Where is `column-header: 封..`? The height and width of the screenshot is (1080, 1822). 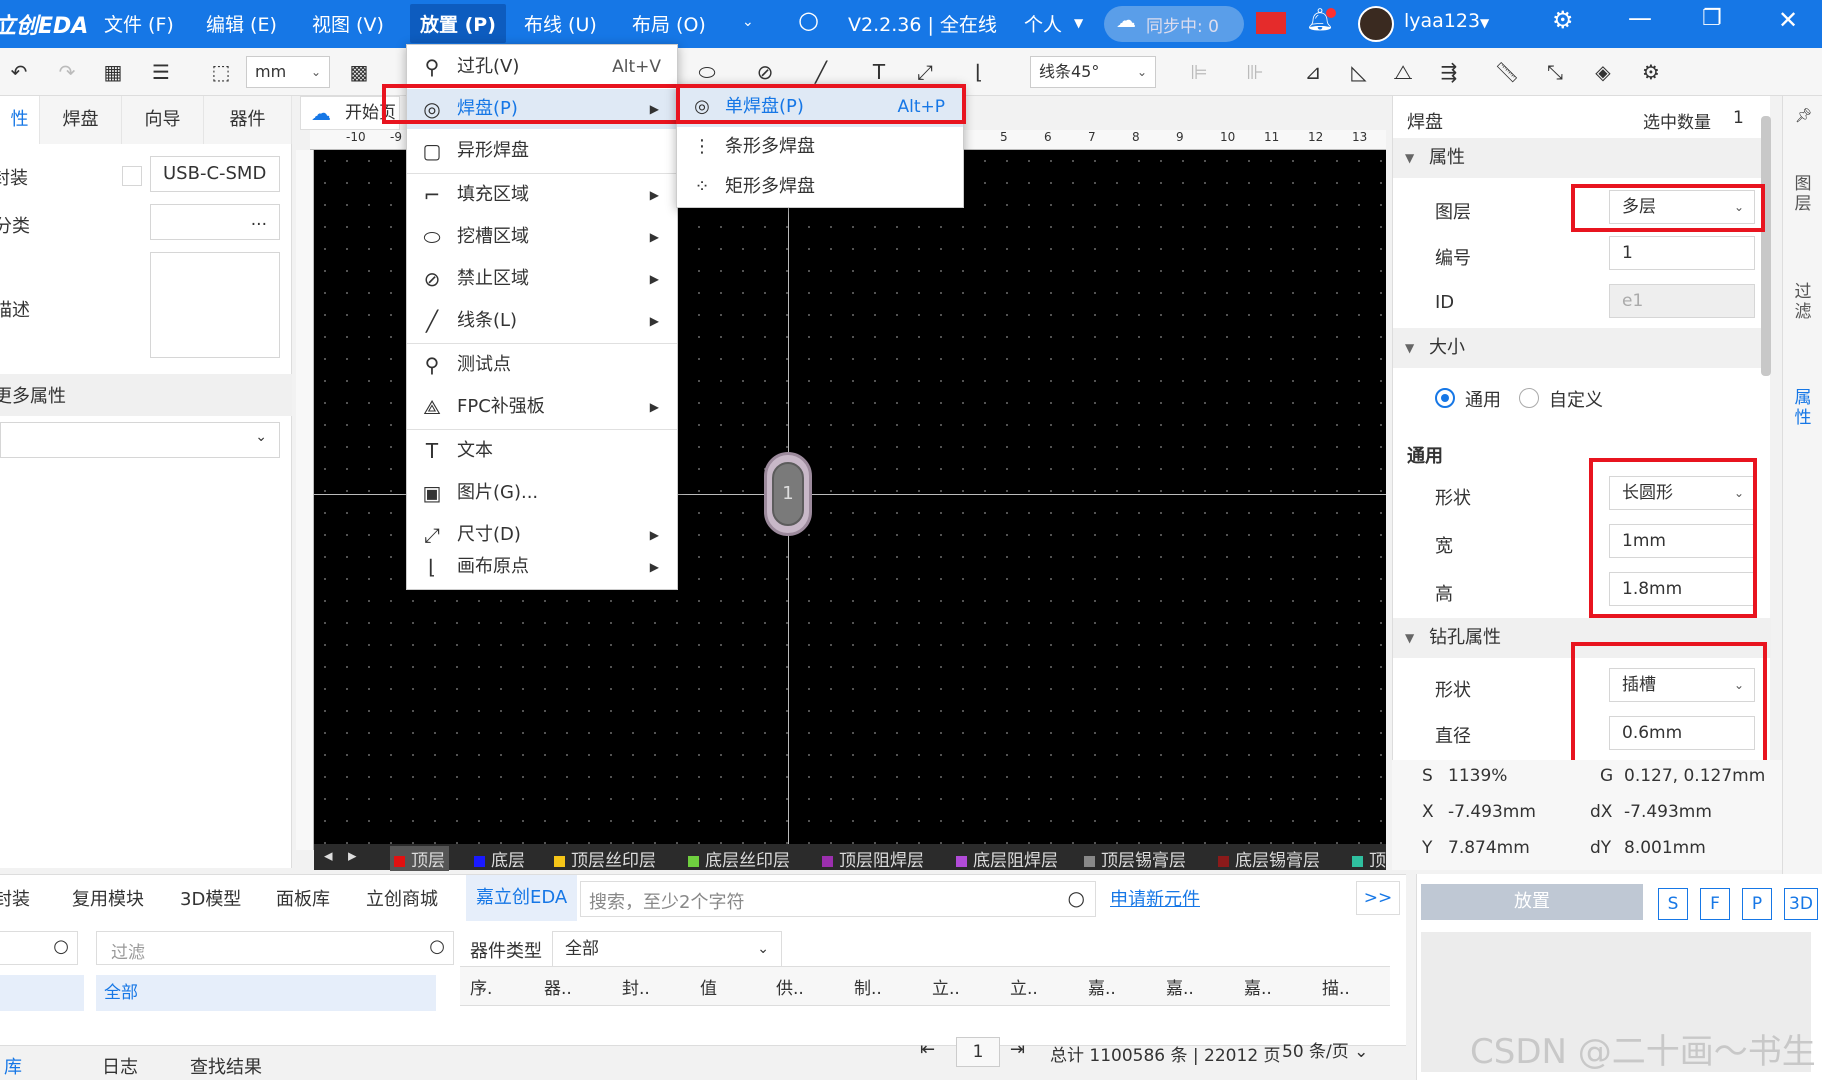
column-header: 封.. is located at coordinates (636, 986).